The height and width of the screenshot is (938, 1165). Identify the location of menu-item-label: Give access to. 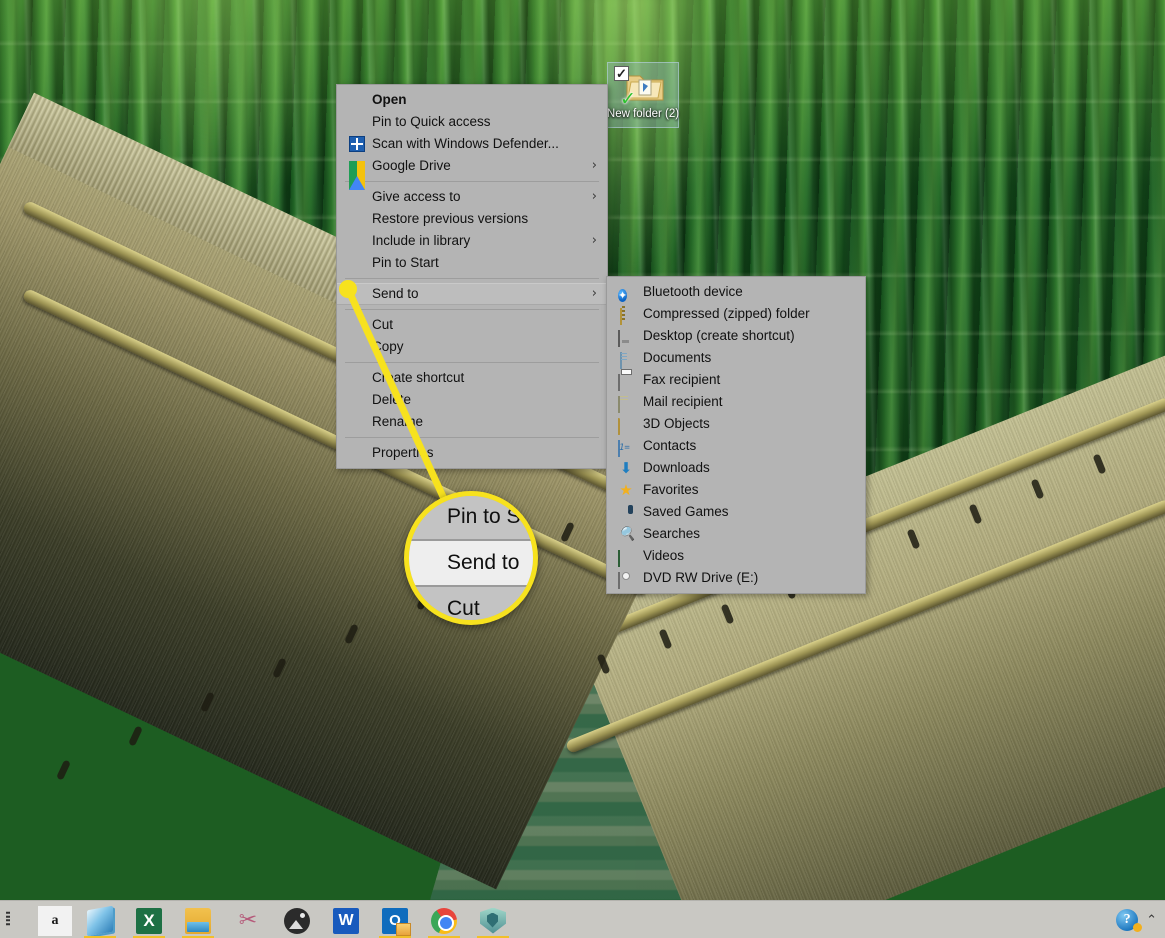
(416, 196).